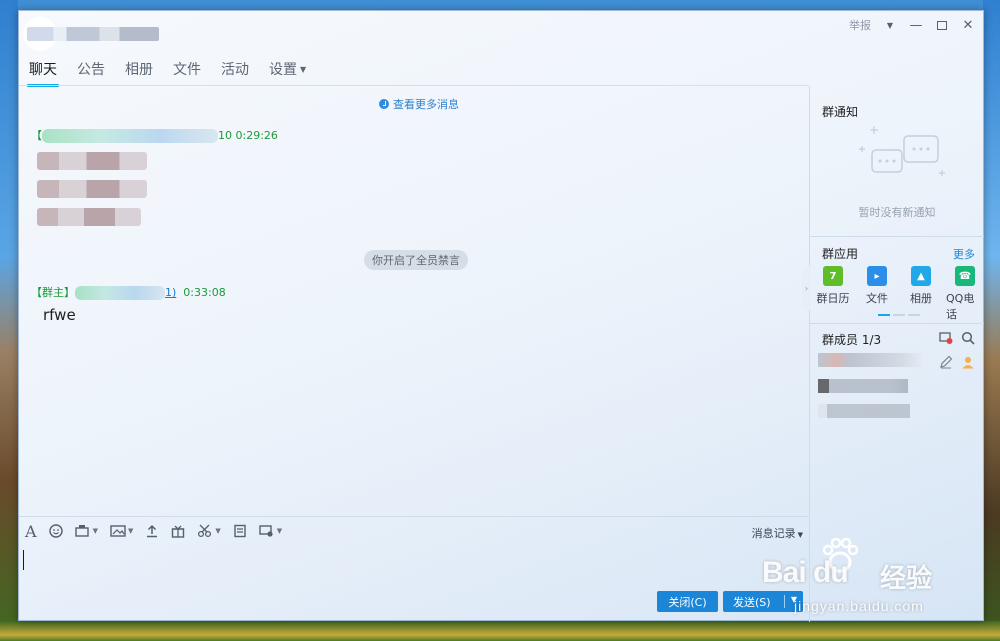 This screenshot has width=1000, height=641. I want to click on watermark-url: jingyan.baidu.com, so click(859, 606).